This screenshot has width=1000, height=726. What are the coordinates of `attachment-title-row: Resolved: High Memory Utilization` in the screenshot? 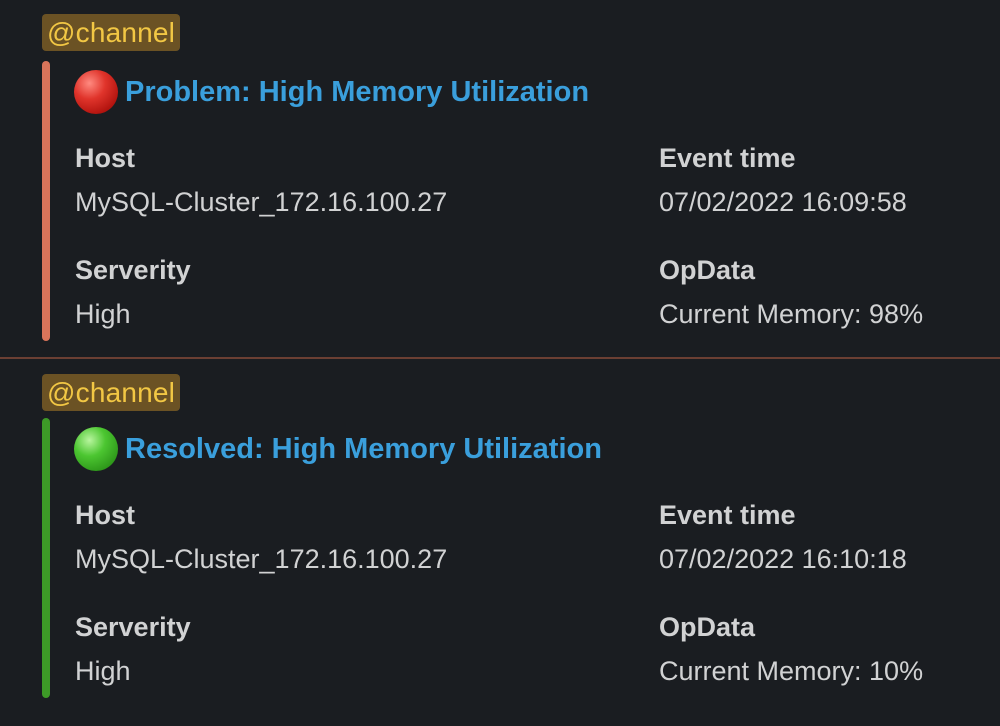 It's located at (338, 449).